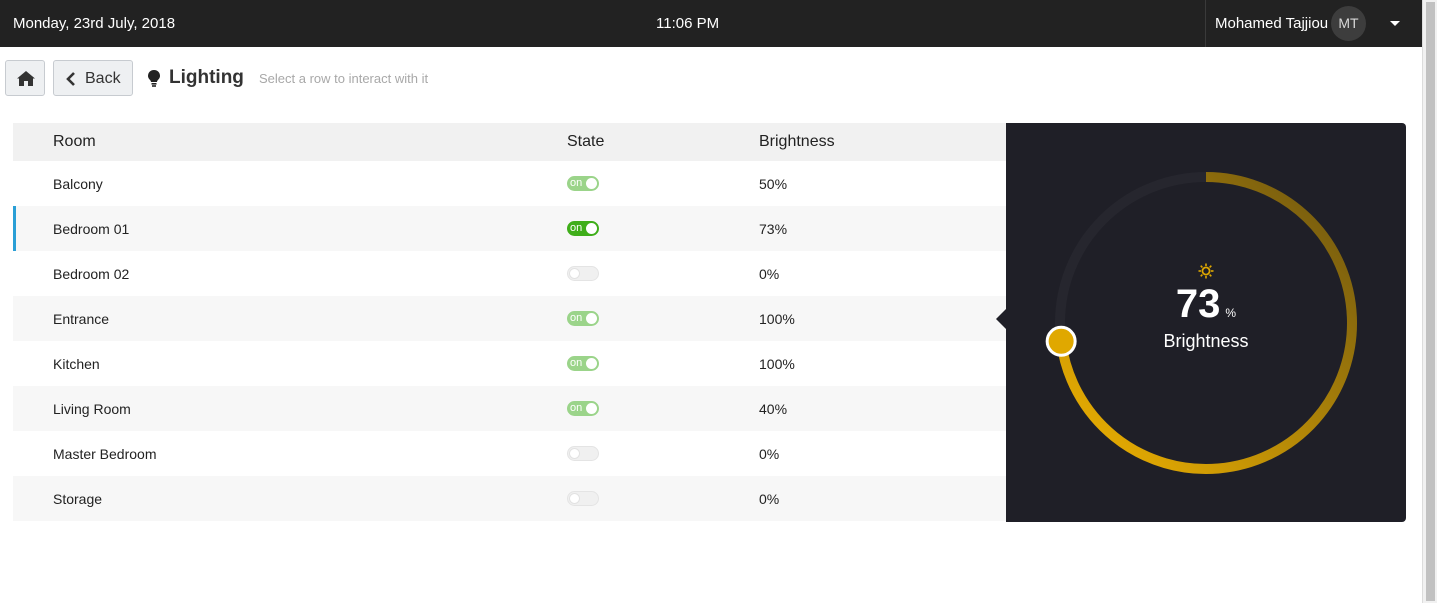  Describe the element at coordinates (509, 273) in the screenshot. I see `table-row: Bedroom 02 0%` at that location.